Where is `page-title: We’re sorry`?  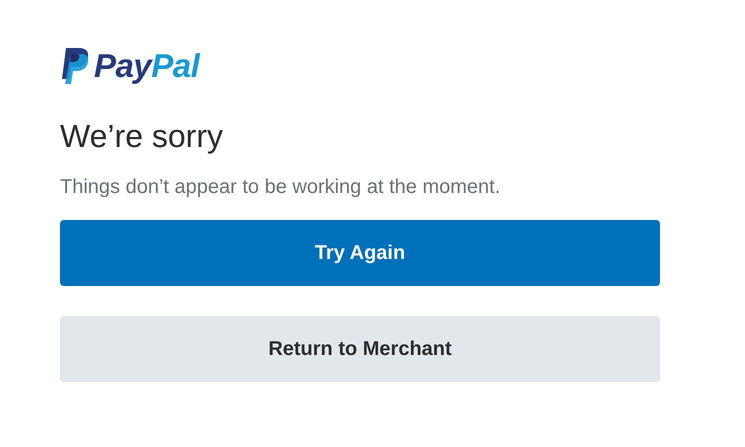 page-title: We’re sorry is located at coordinates (142, 136).